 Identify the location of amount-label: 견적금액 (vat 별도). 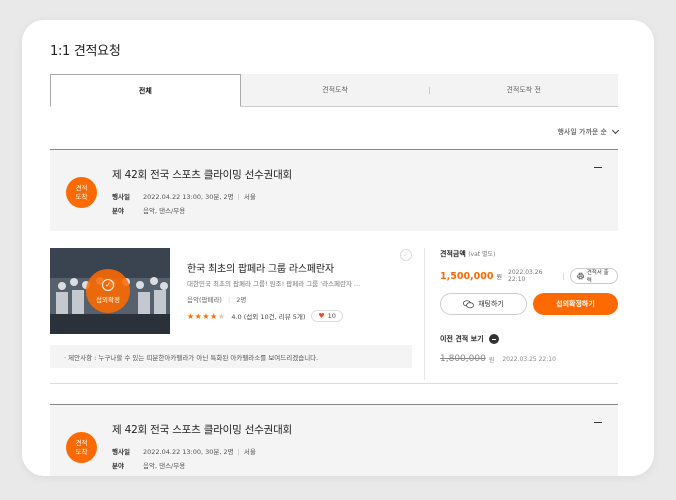
(468, 254).